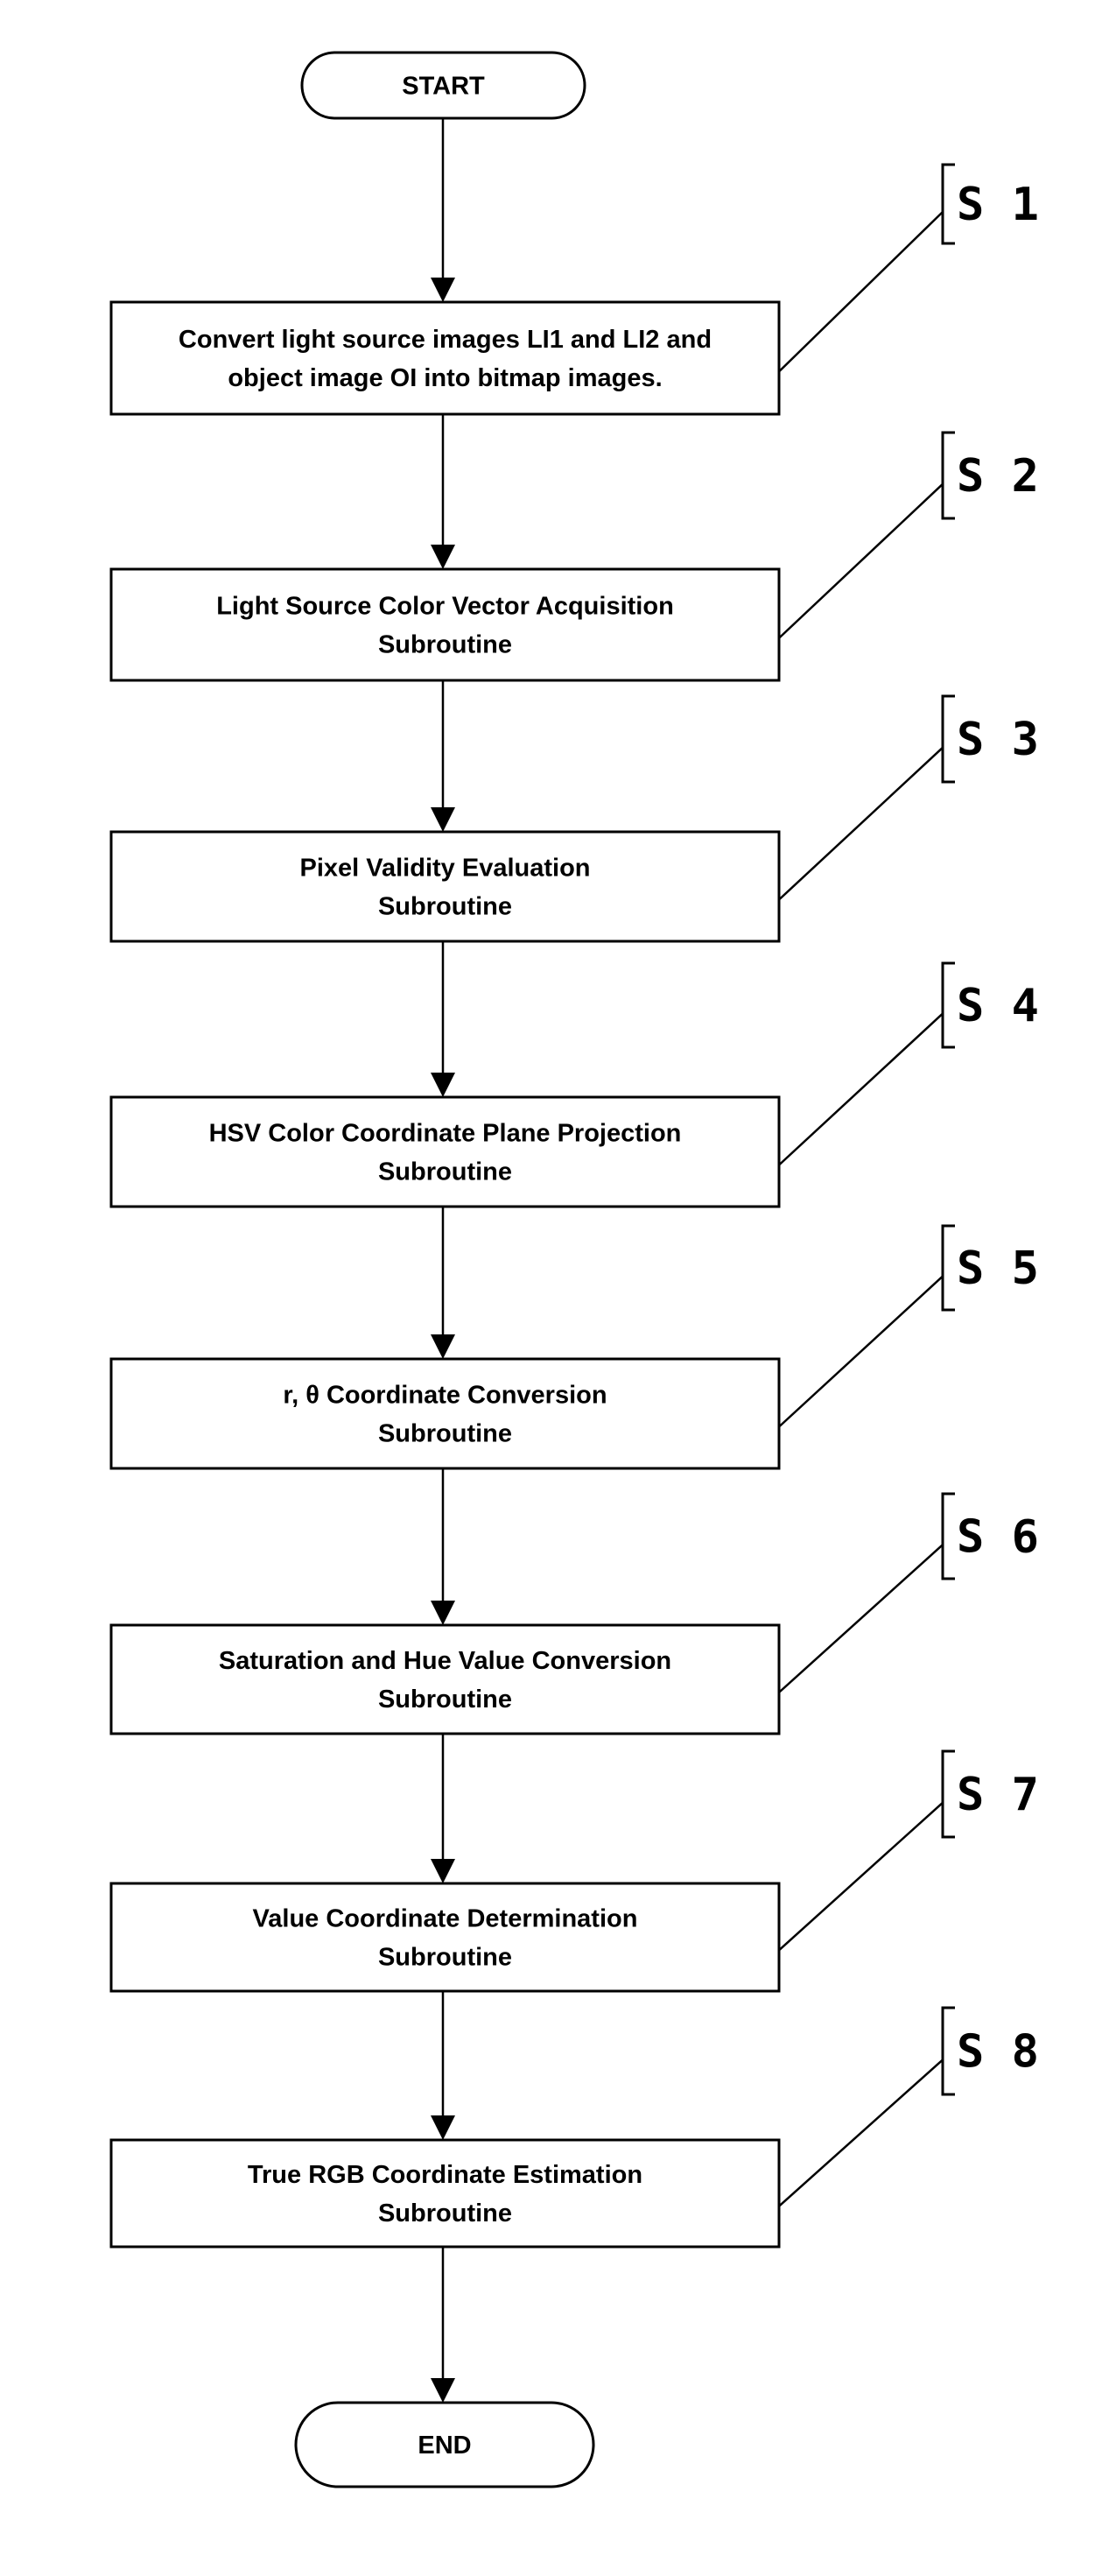 The width and height of the screenshot is (1109, 2576). I want to click on step-label-4: S 4, so click(908, 1063).